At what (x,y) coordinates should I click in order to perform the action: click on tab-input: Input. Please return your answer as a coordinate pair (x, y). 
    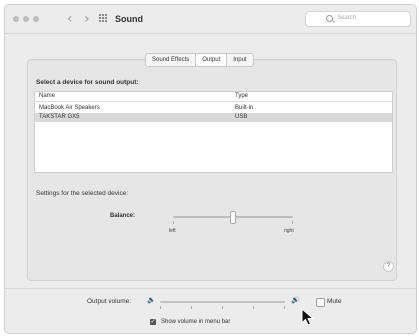
    Looking at the image, I should click on (239, 60).